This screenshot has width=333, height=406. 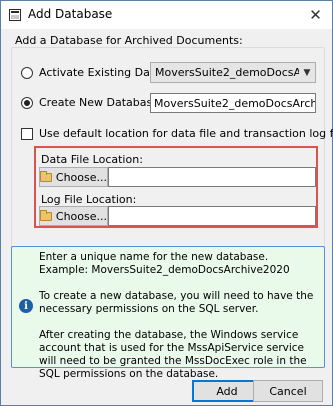 I want to click on data-file-label: Data File Location:, so click(x=92, y=159).